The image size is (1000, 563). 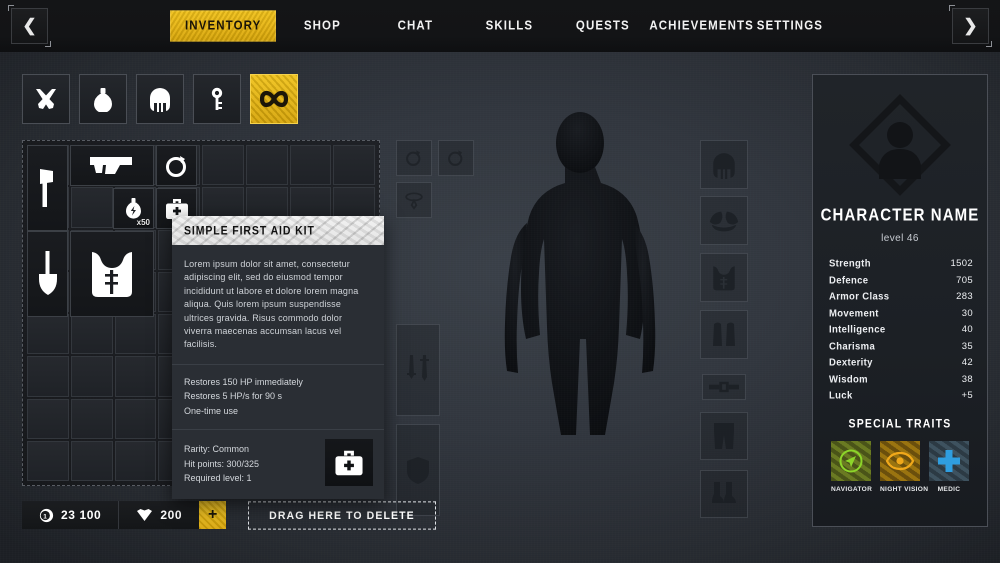 I want to click on stat-row: Charisma 35, so click(x=901, y=346).